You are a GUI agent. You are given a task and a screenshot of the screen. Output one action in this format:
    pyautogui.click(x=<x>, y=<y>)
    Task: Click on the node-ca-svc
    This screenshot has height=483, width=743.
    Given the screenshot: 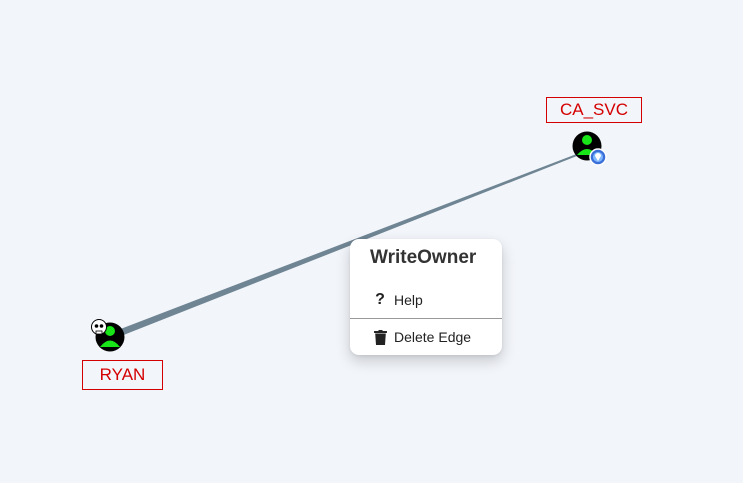 What is the action you would take?
    pyautogui.click(x=589, y=148)
    